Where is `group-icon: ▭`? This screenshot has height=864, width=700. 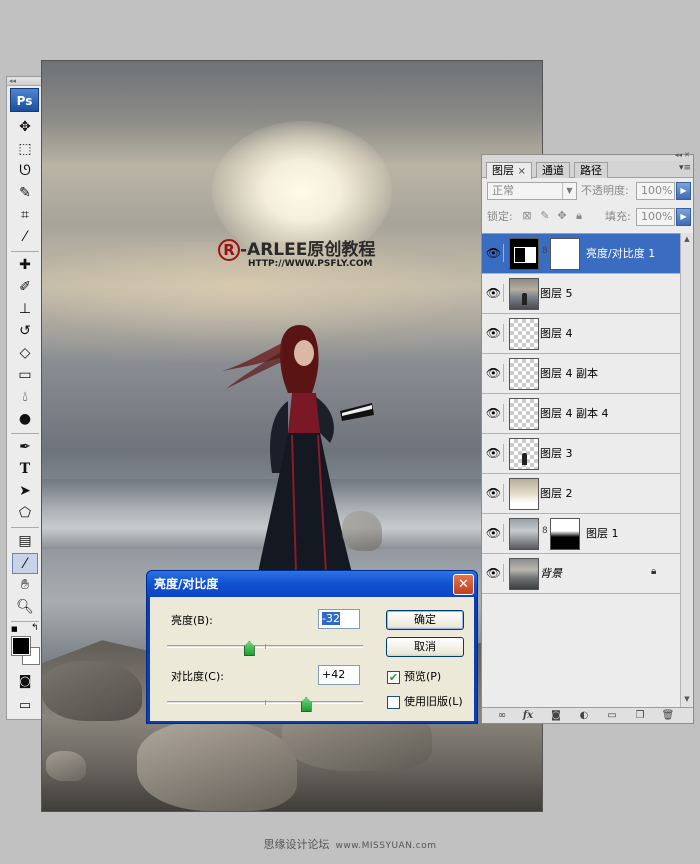 group-icon: ▭ is located at coordinates (612, 716).